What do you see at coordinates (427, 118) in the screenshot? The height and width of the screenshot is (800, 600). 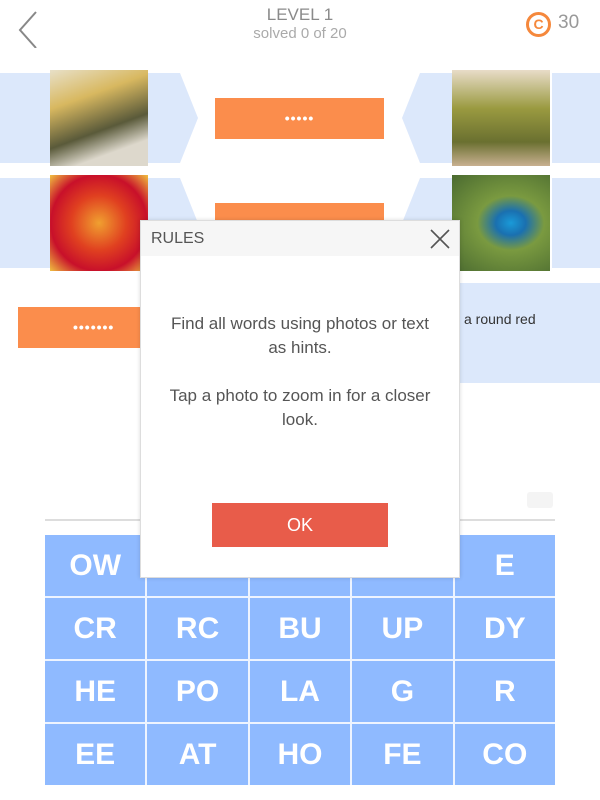 I see `arrow-left-shape` at bounding box center [427, 118].